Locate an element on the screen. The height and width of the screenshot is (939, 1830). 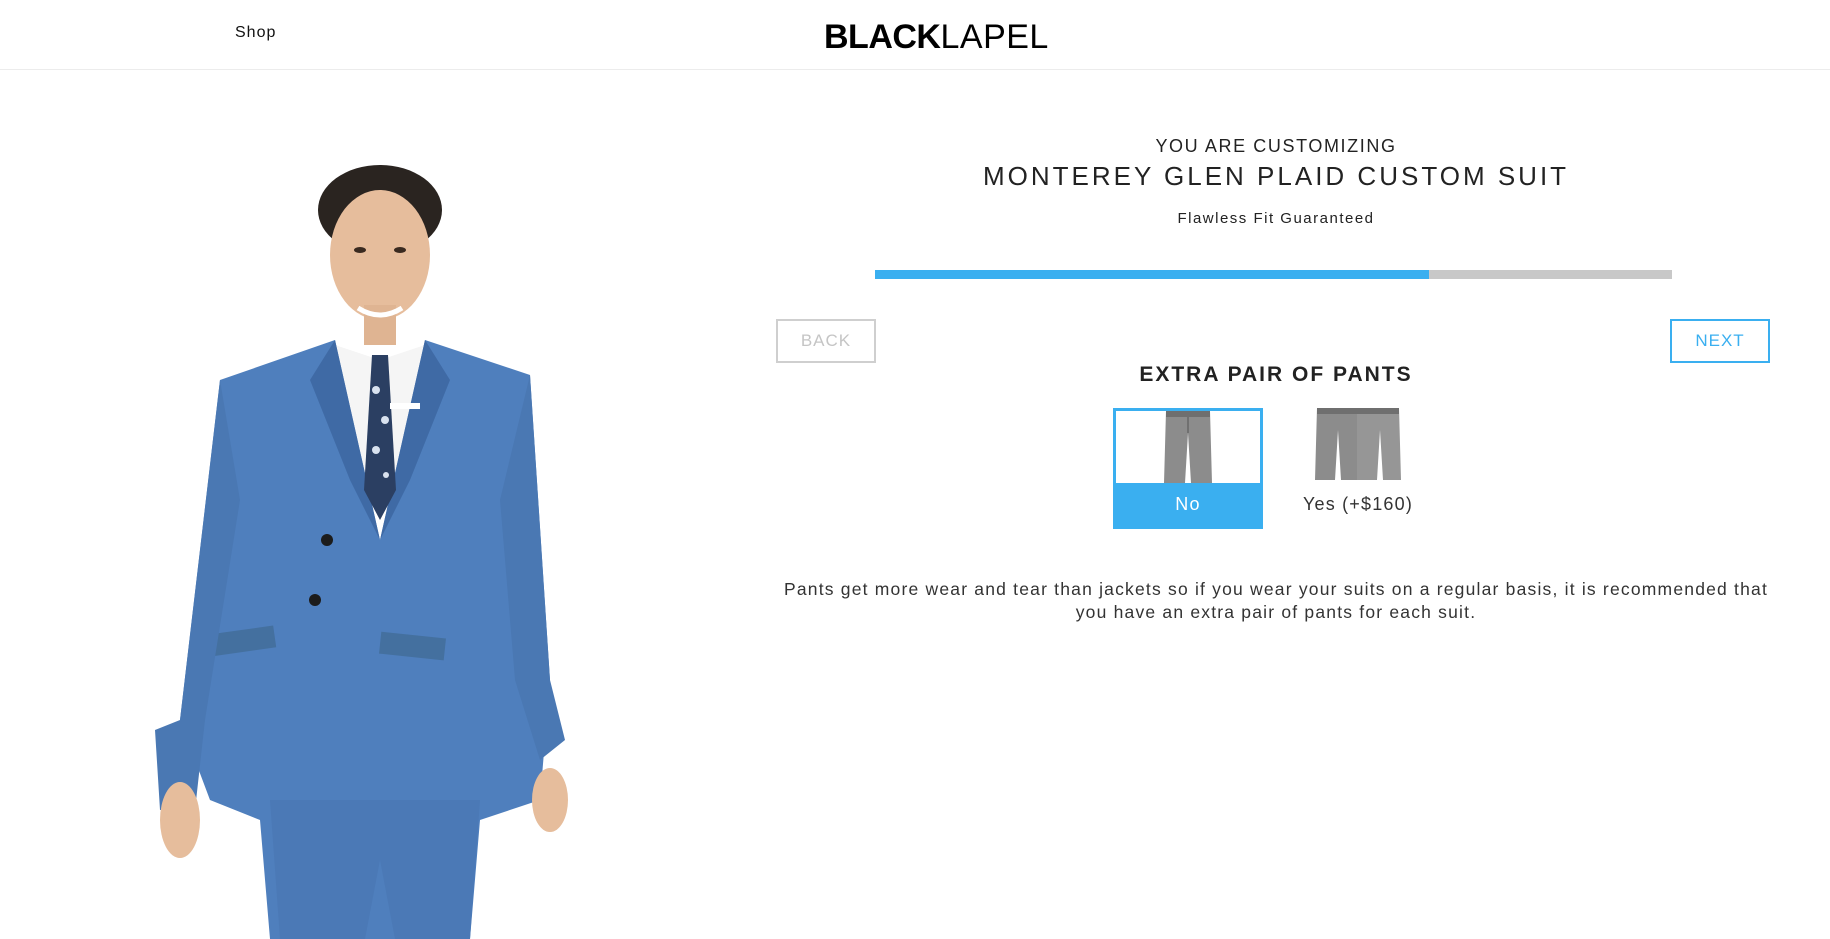
customizing-label: YOU ARE CUSTOMIZING is located at coordinates (1276, 146).